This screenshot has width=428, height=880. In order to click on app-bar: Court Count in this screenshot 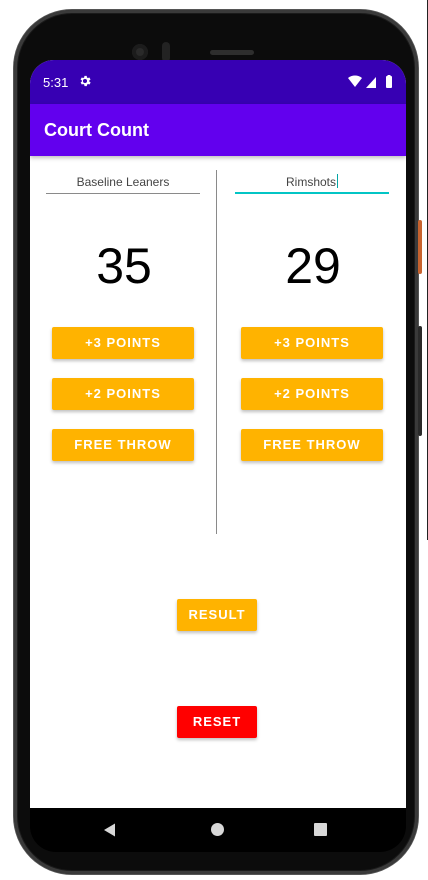, I will do `click(218, 130)`.